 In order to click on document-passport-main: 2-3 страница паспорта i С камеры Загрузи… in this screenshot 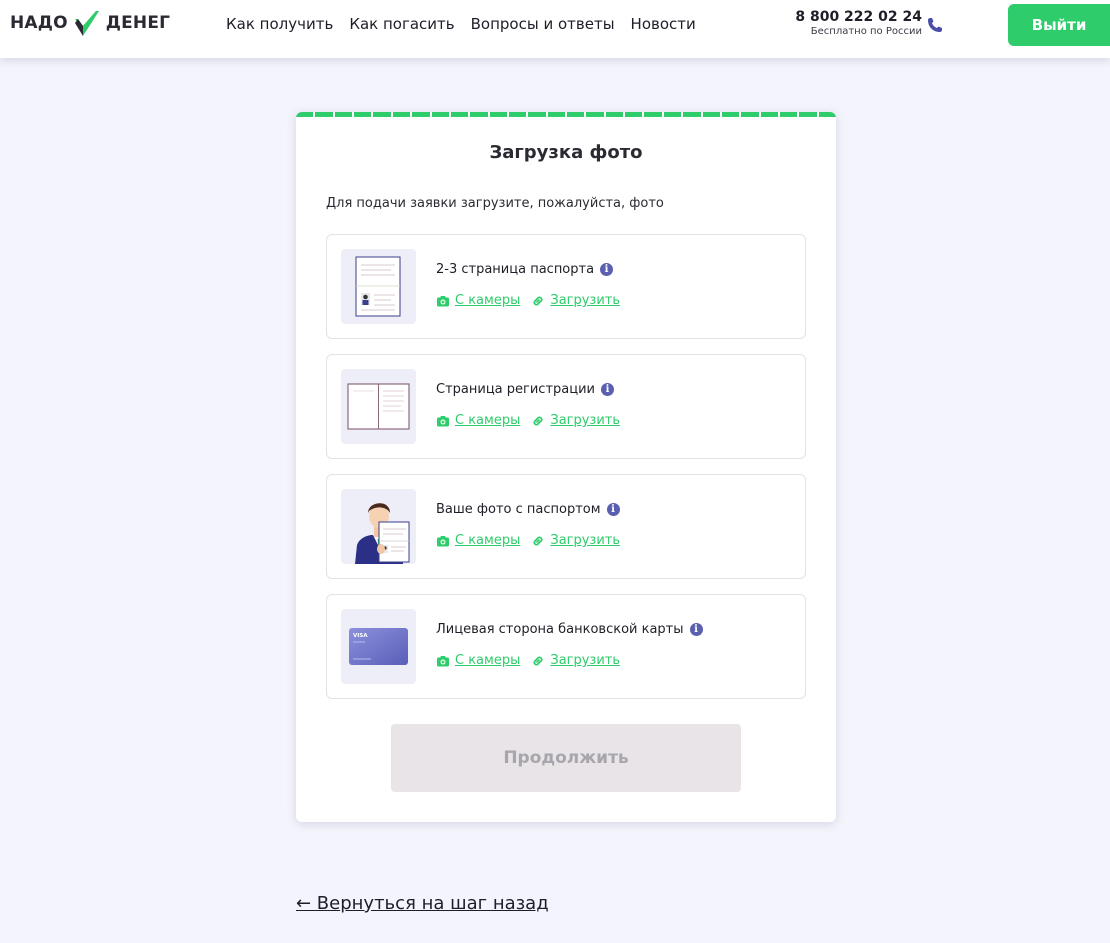, I will do `click(566, 286)`.